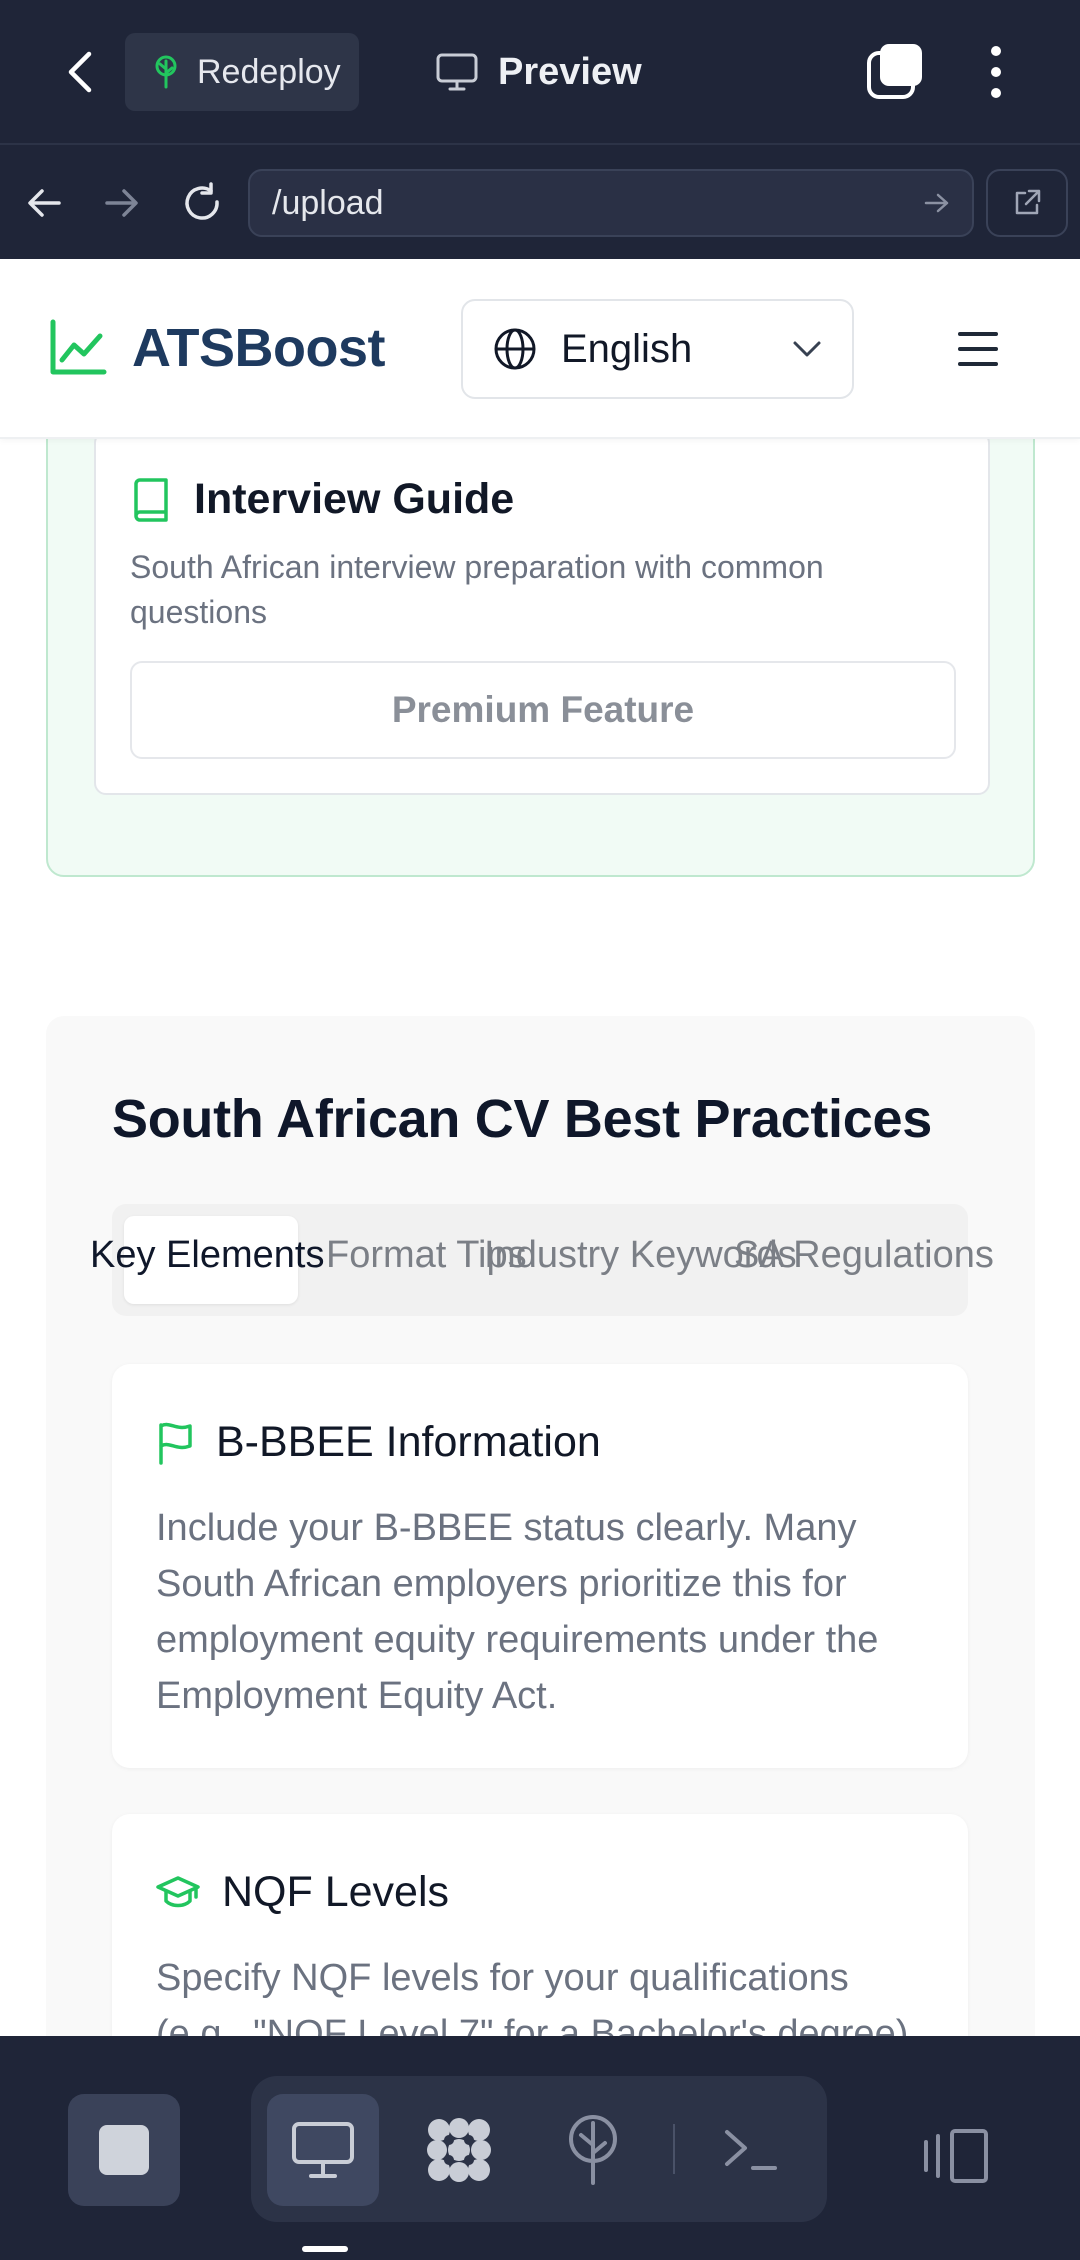  I want to click on app-bar: Redeploy Preview, so click(540, 72).